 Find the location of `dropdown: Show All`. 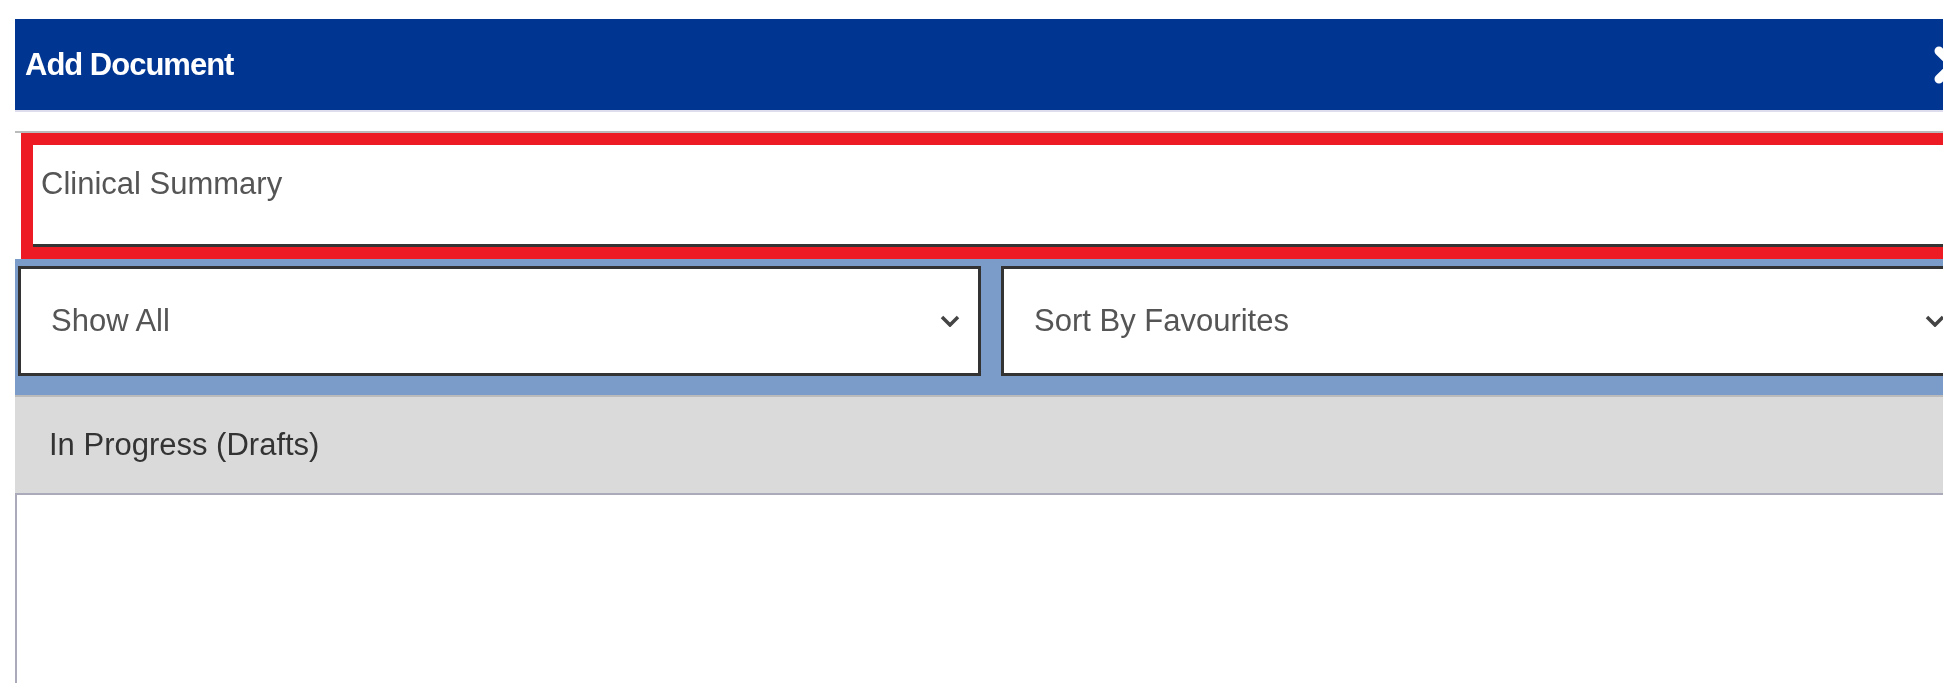

dropdown: Show All is located at coordinates (499, 321).